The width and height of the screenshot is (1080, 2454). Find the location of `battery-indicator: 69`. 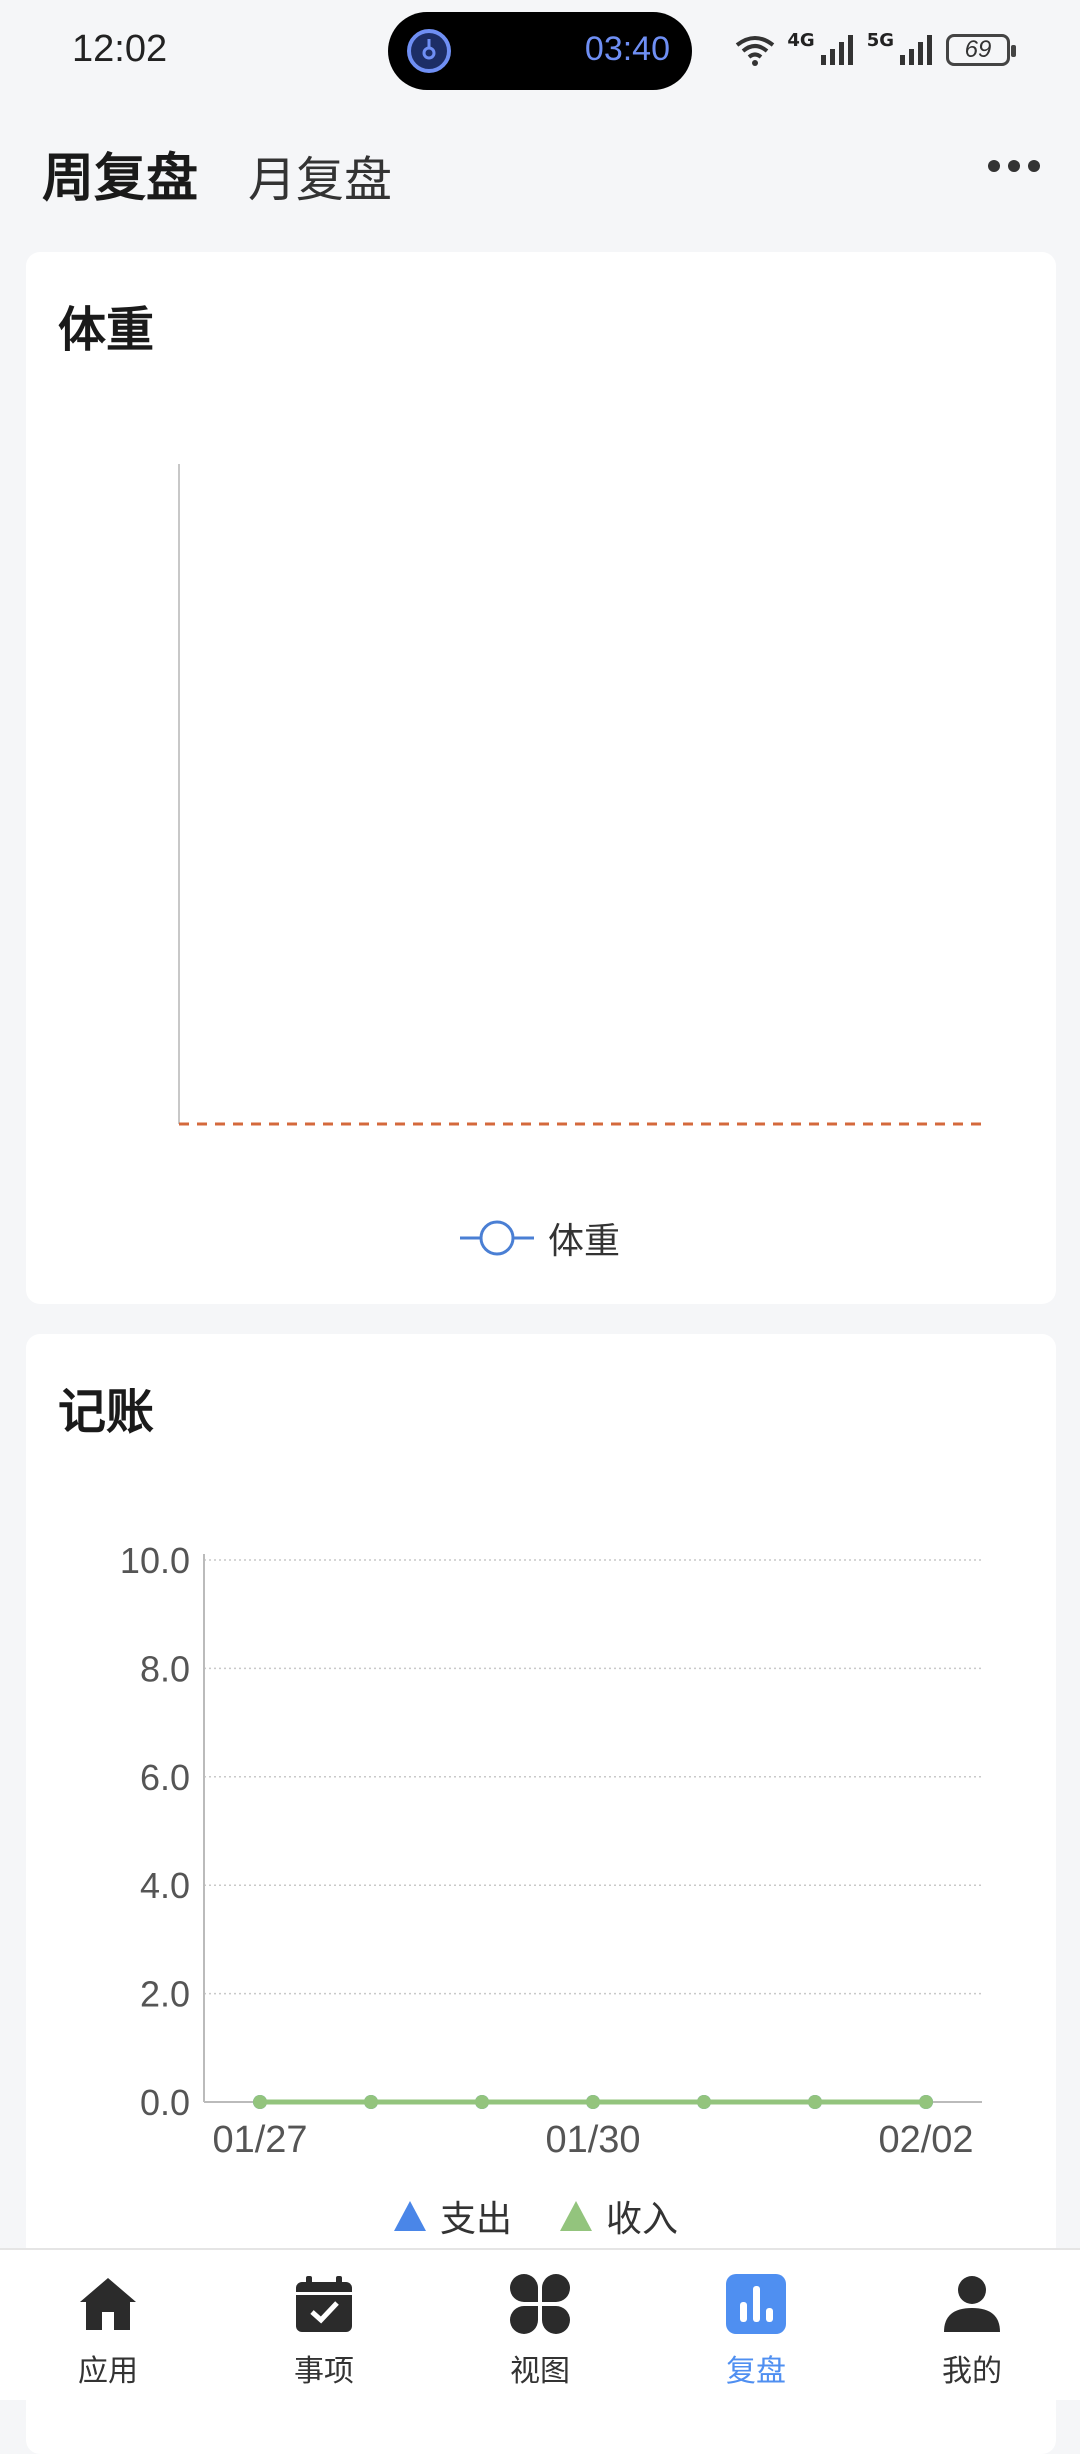

battery-indicator: 69 is located at coordinates (981, 50).